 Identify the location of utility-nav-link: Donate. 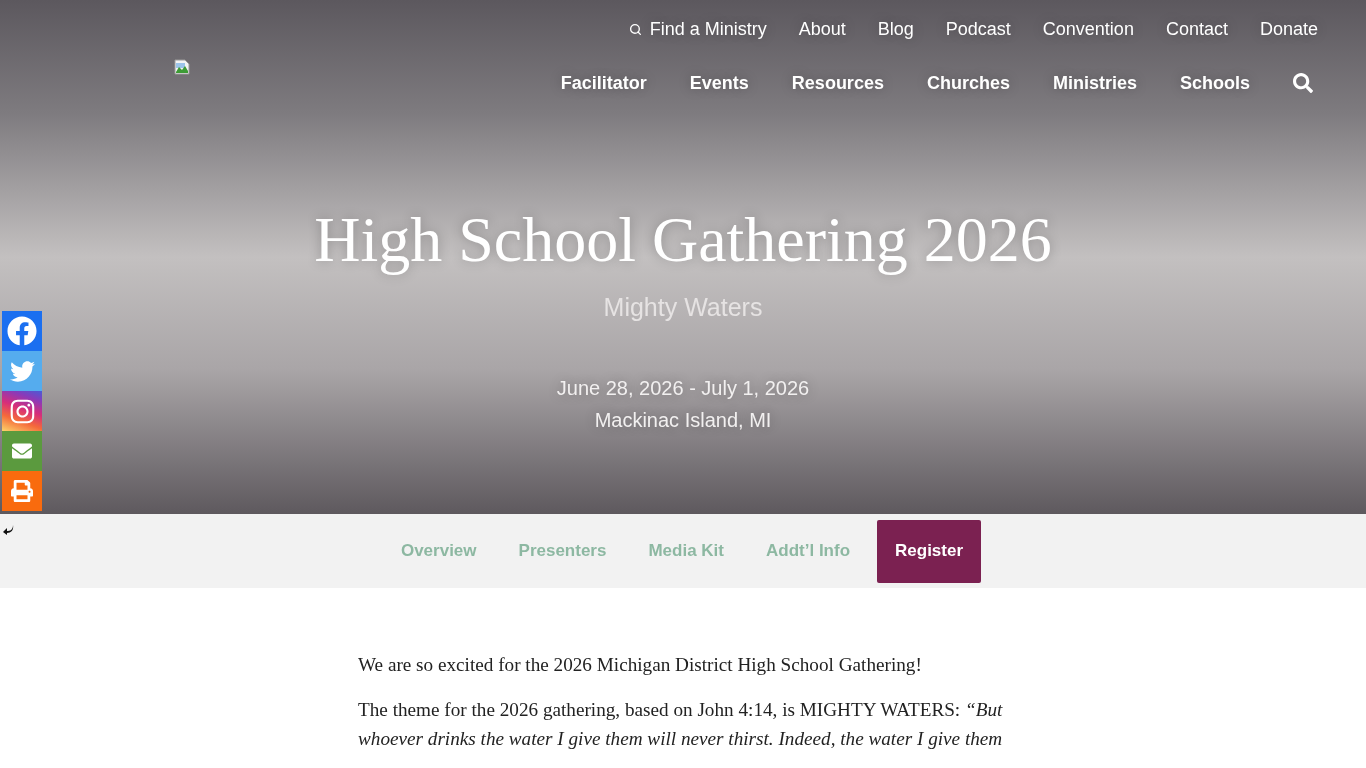
(1288, 29).